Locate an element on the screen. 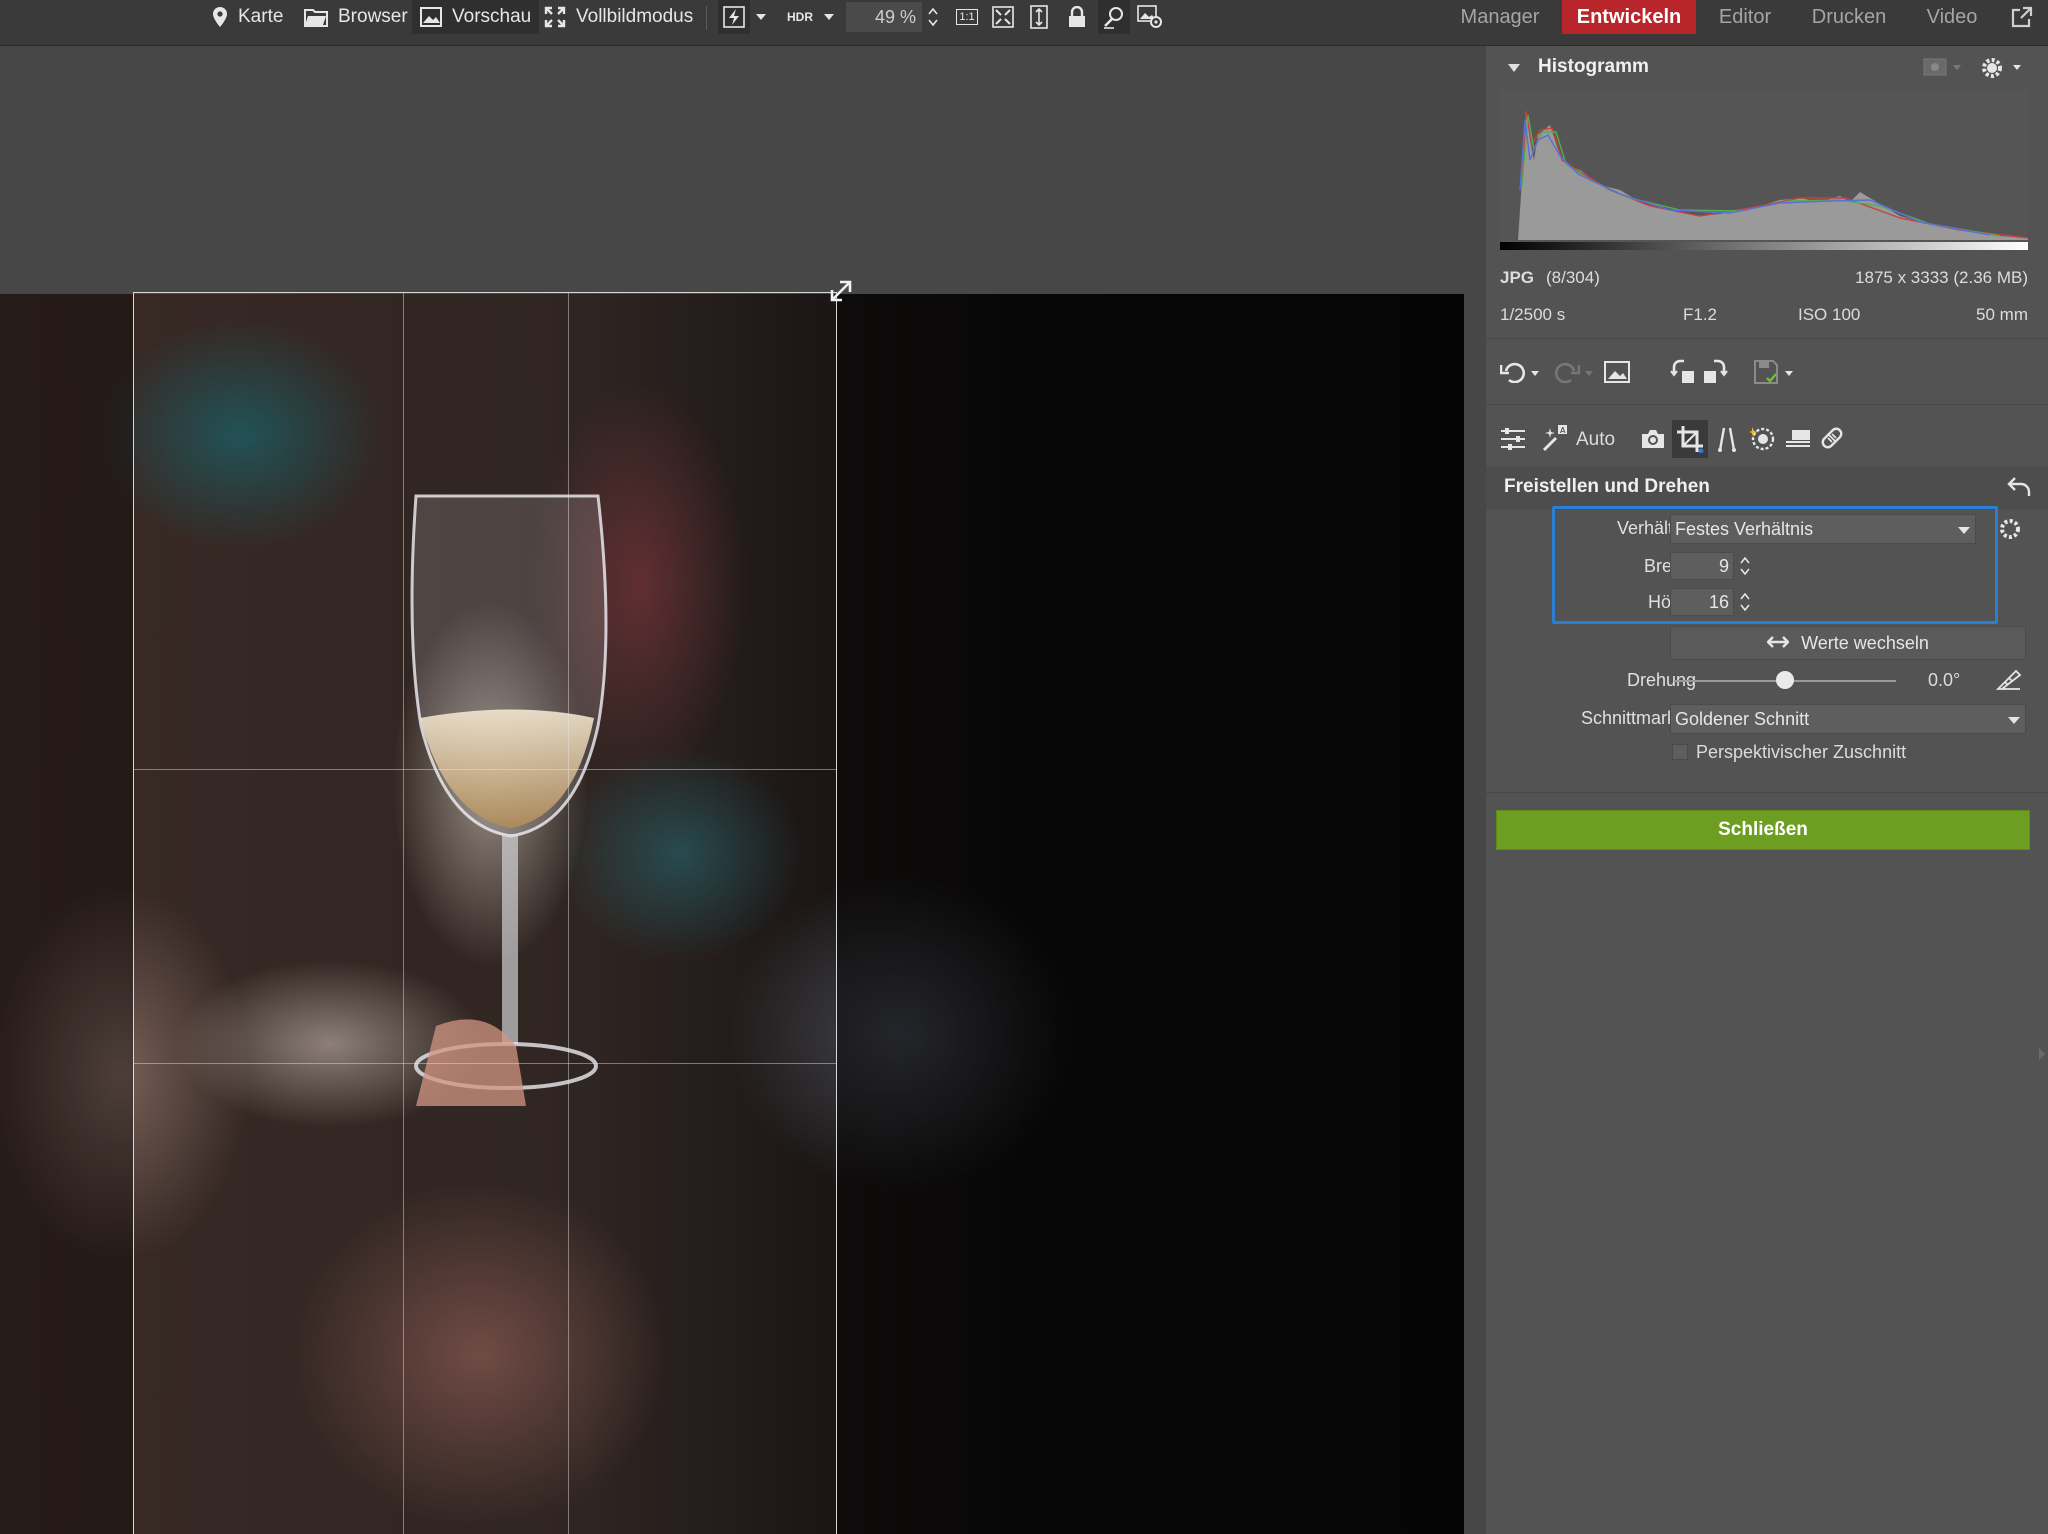 The image size is (2048, 1534). fullscreen-icon is located at coordinates (555, 17).